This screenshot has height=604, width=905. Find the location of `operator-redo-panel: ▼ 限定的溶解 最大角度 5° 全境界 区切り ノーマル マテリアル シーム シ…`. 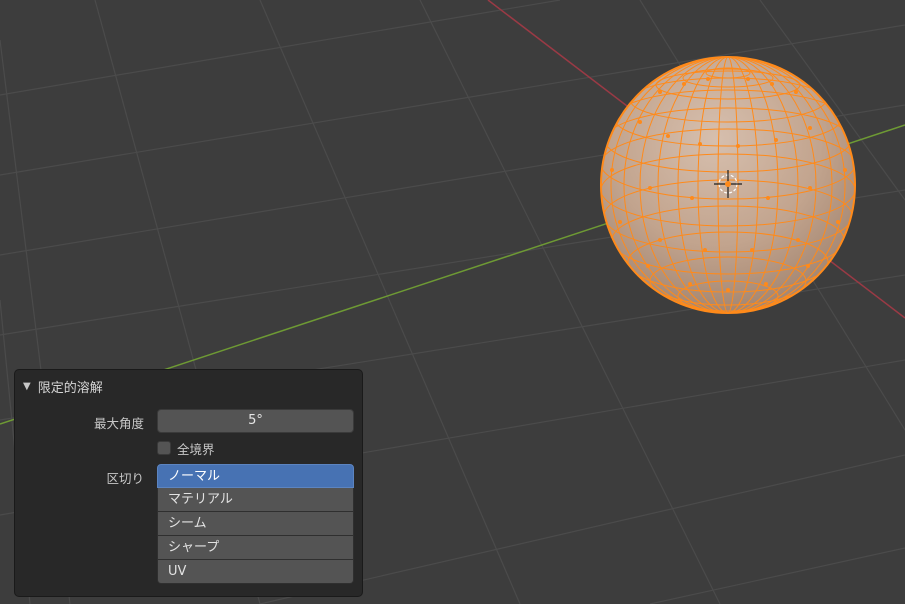

operator-redo-panel: ▼ 限定的溶解 最大角度 5° 全境界 区切り ノーマル マテリアル シーム シ… is located at coordinates (188, 483).